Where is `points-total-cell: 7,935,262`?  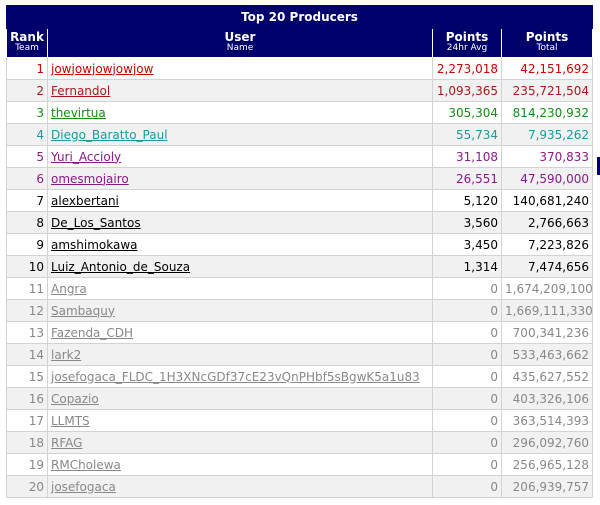 points-total-cell: 7,935,262 is located at coordinates (547, 134).